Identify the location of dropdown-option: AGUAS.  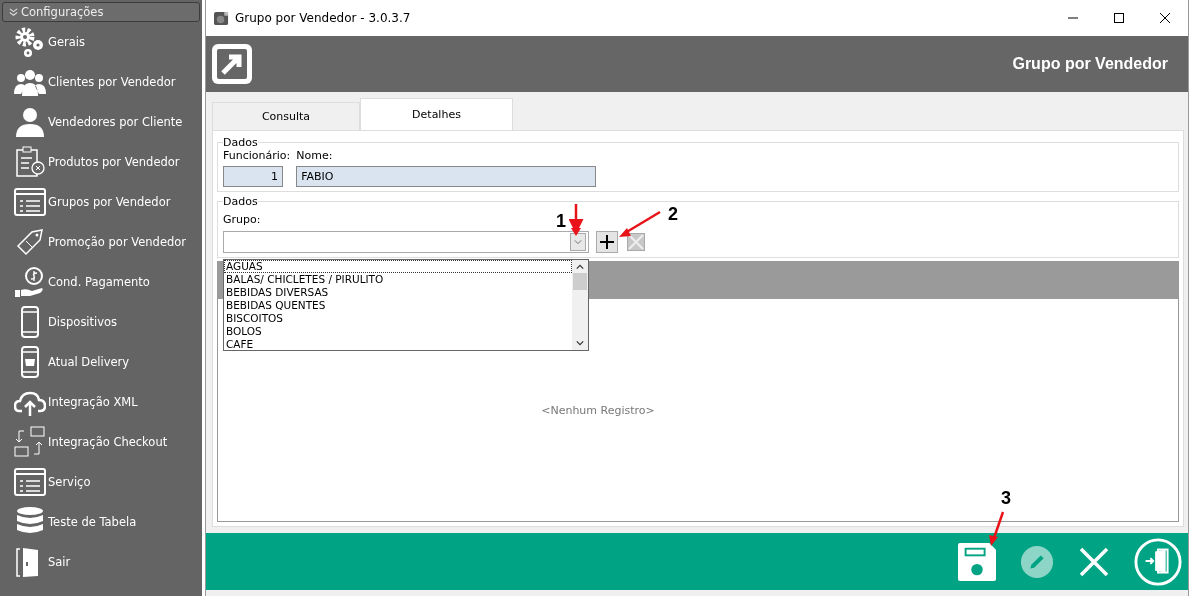
(398, 266).